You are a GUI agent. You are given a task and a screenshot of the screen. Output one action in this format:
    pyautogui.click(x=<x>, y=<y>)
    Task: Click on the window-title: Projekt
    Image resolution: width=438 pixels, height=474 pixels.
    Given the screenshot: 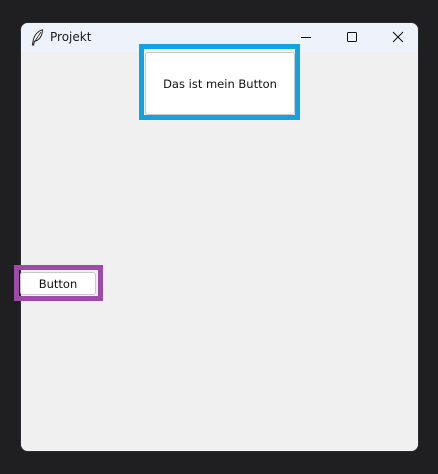 What is the action you would take?
    pyautogui.click(x=71, y=37)
    